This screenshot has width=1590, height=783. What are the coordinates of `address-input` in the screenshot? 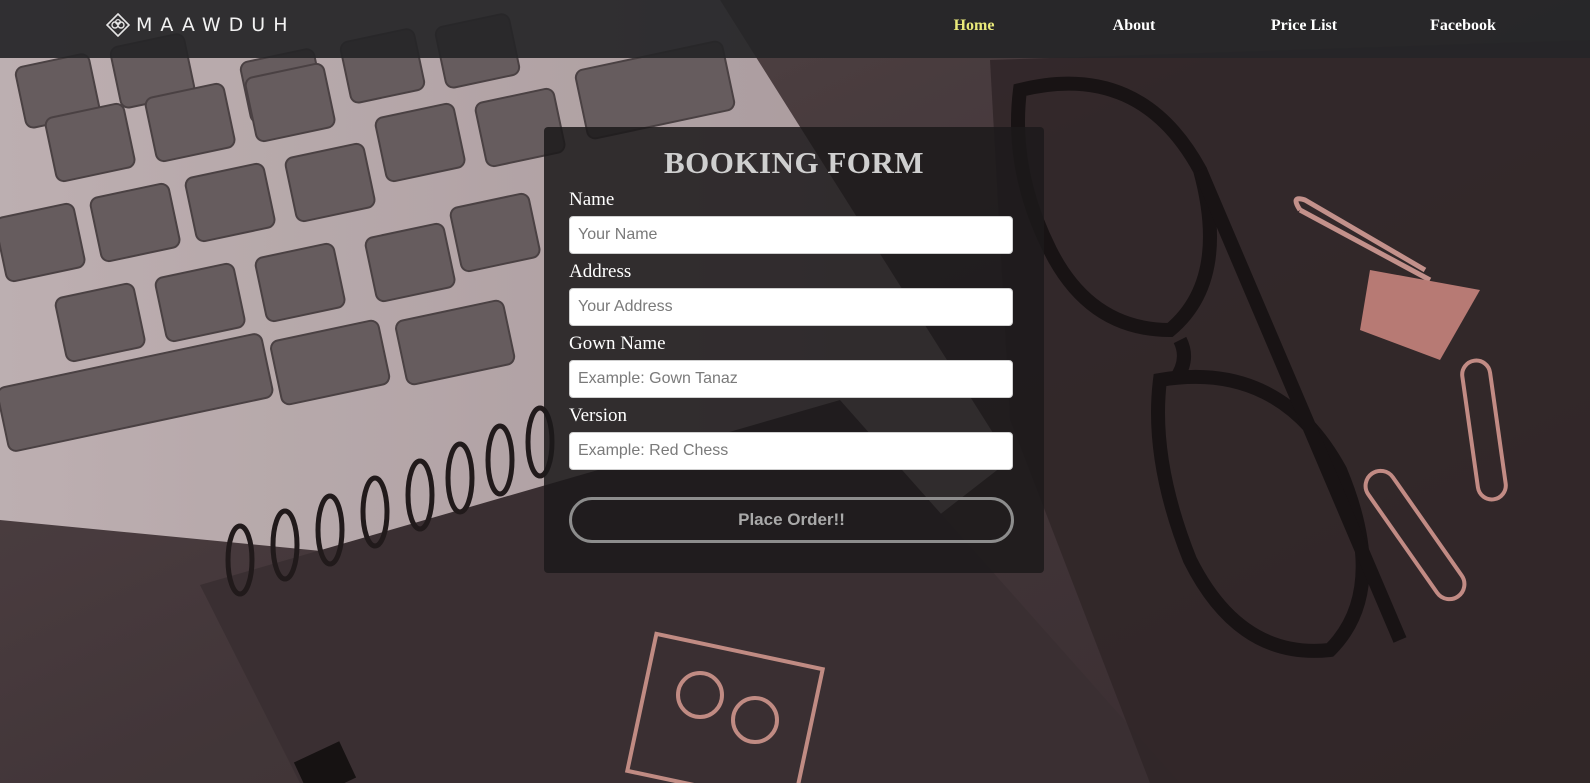 It's located at (791, 307).